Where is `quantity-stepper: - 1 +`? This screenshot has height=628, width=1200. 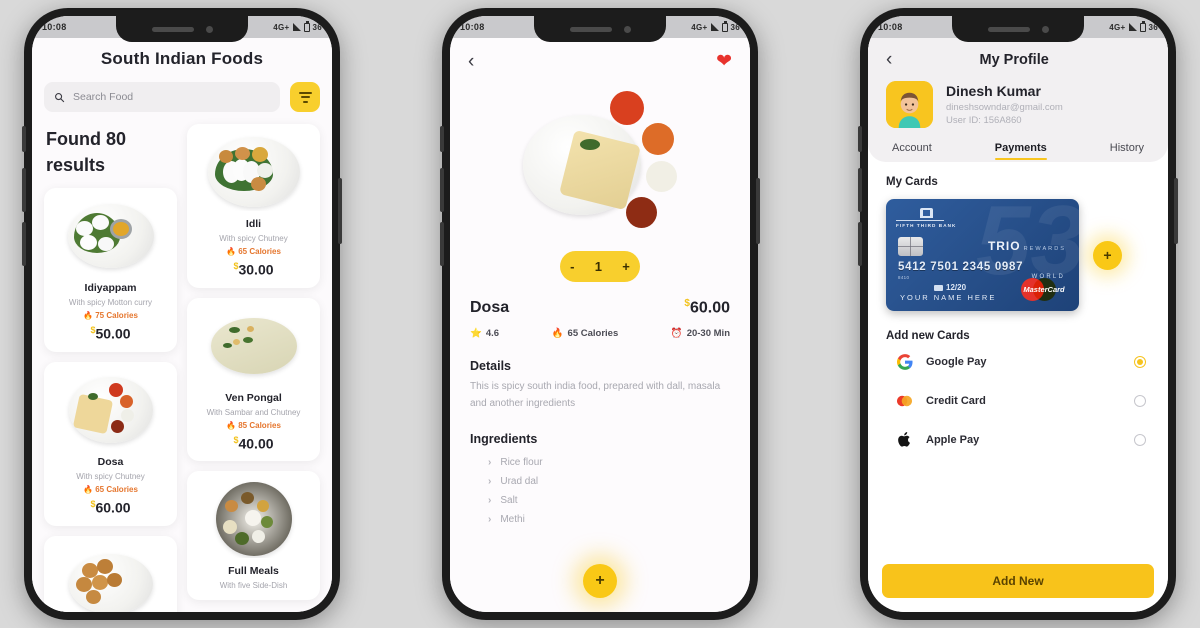
quantity-stepper: - 1 + is located at coordinates (600, 266).